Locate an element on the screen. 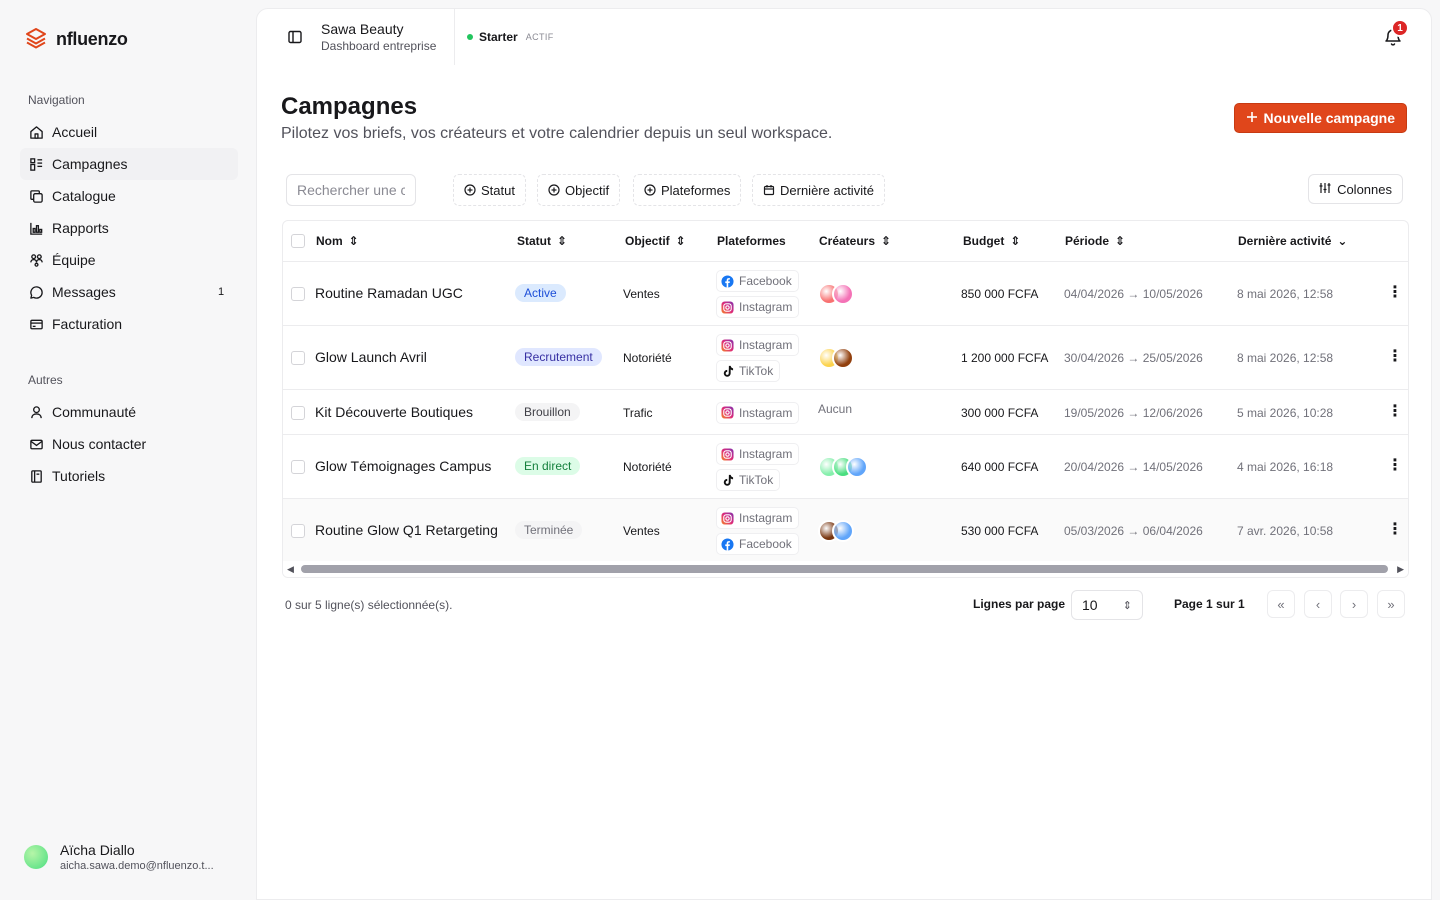 Image resolution: width=1440 pixels, height=900 pixels. campaign-name: Glow Launch Avril is located at coordinates (371, 357).